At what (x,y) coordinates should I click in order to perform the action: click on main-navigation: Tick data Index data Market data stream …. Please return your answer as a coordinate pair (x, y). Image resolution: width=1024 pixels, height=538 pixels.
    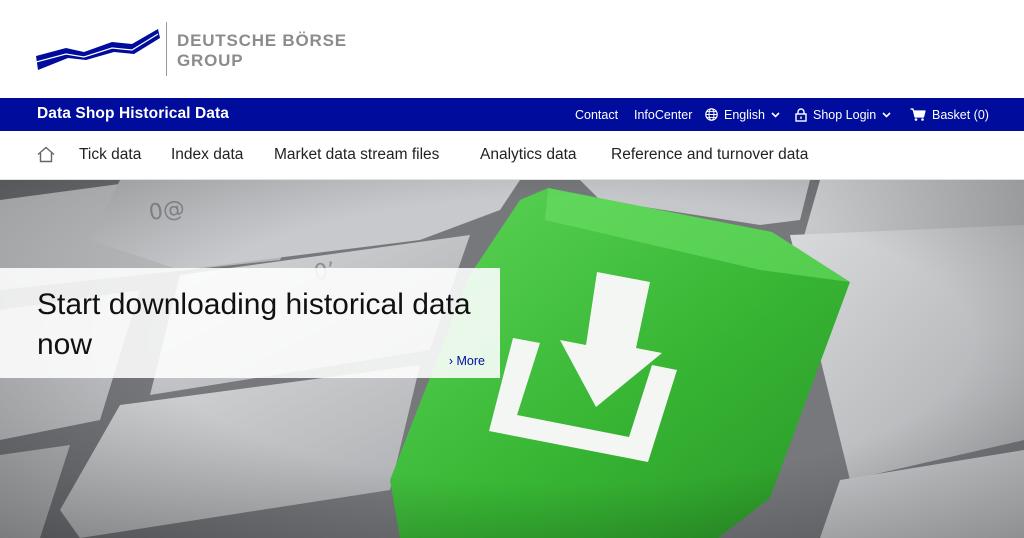
    Looking at the image, I should click on (512, 155).